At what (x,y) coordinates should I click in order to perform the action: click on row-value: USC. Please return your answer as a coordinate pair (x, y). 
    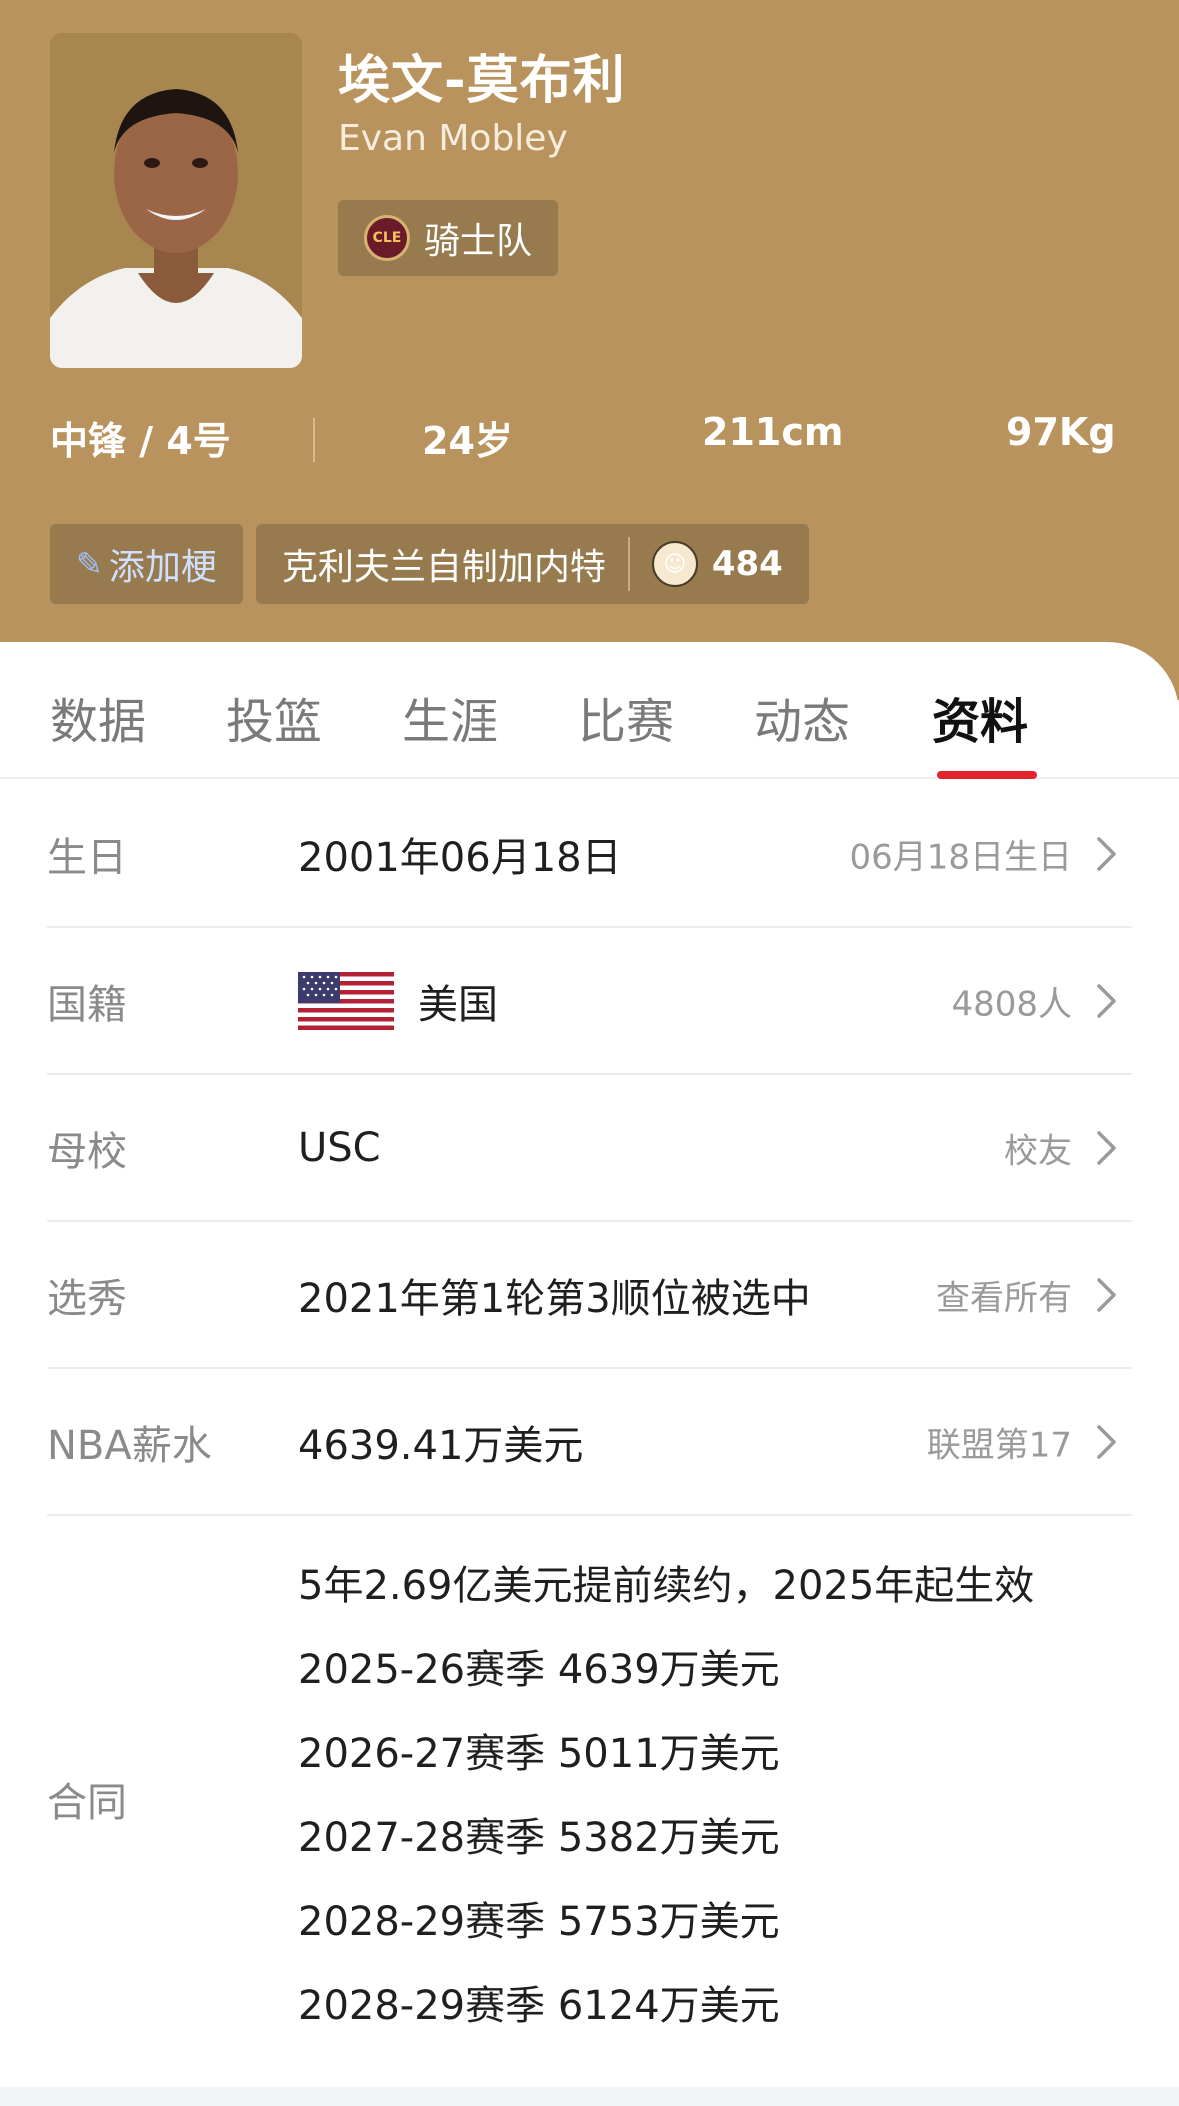
    Looking at the image, I should click on (339, 1147).